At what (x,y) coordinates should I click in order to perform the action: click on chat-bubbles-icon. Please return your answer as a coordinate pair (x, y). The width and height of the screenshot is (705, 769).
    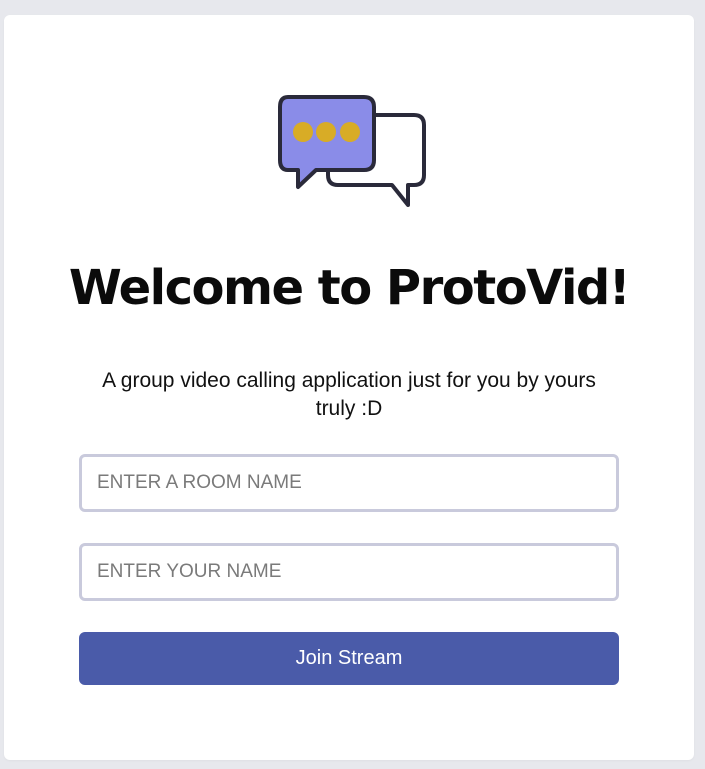
    Looking at the image, I should click on (354, 145).